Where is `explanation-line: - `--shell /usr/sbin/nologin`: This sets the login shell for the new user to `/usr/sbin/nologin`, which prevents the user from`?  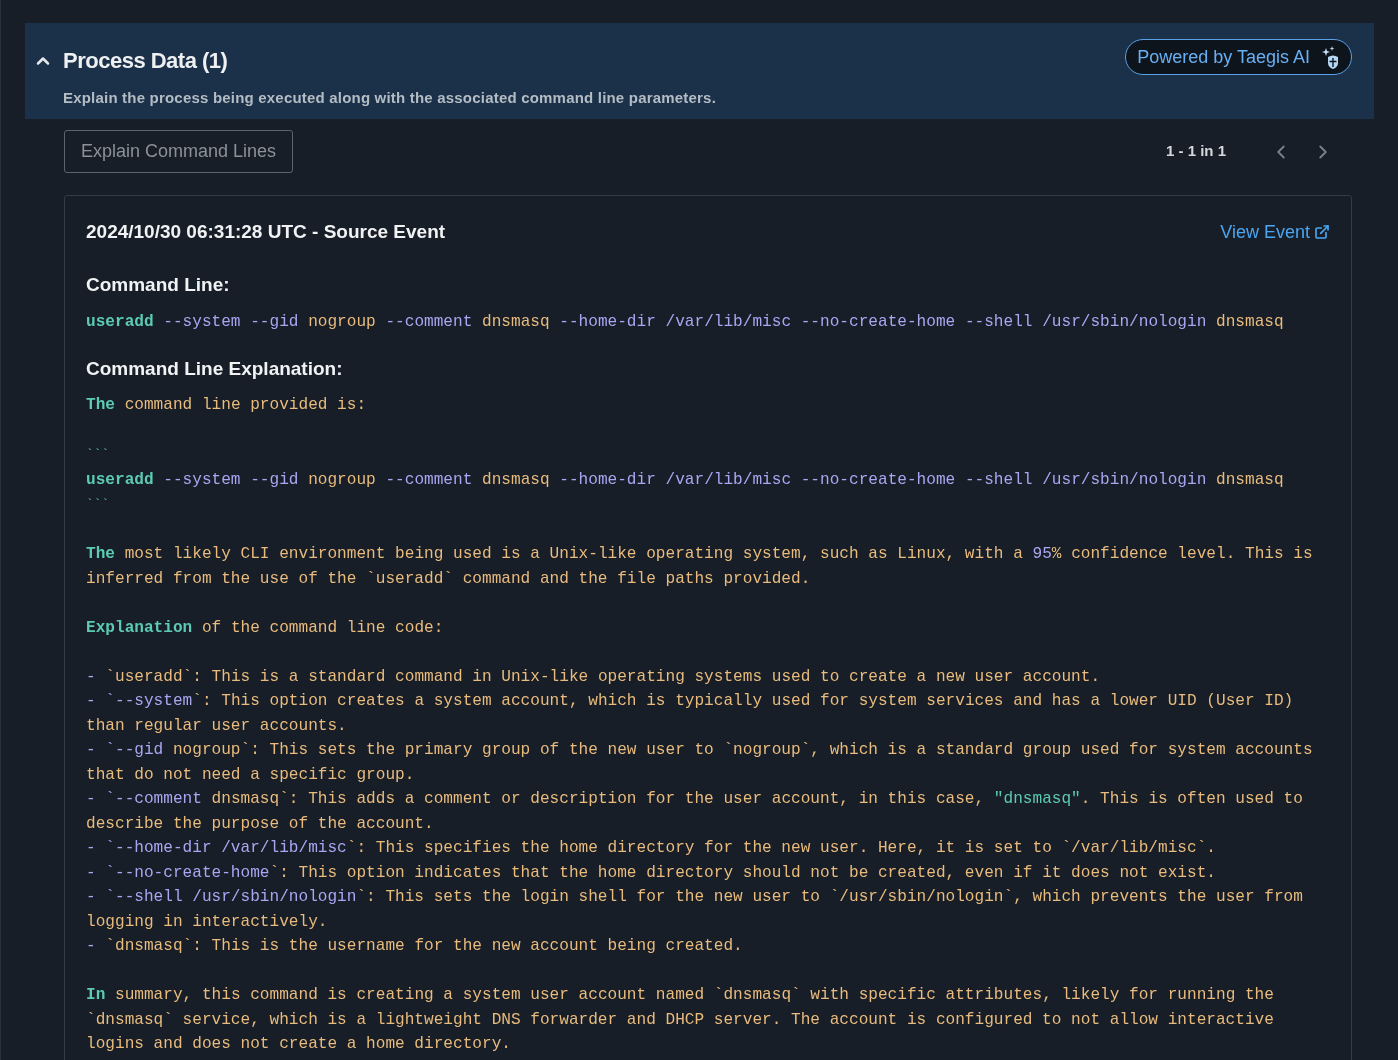
explanation-line: - `--shell /usr/sbin/nologin`: This sets the login shell for the new user to `/usr/sbin/nologin`, which prevents the user from is located at coordinates (694, 897).